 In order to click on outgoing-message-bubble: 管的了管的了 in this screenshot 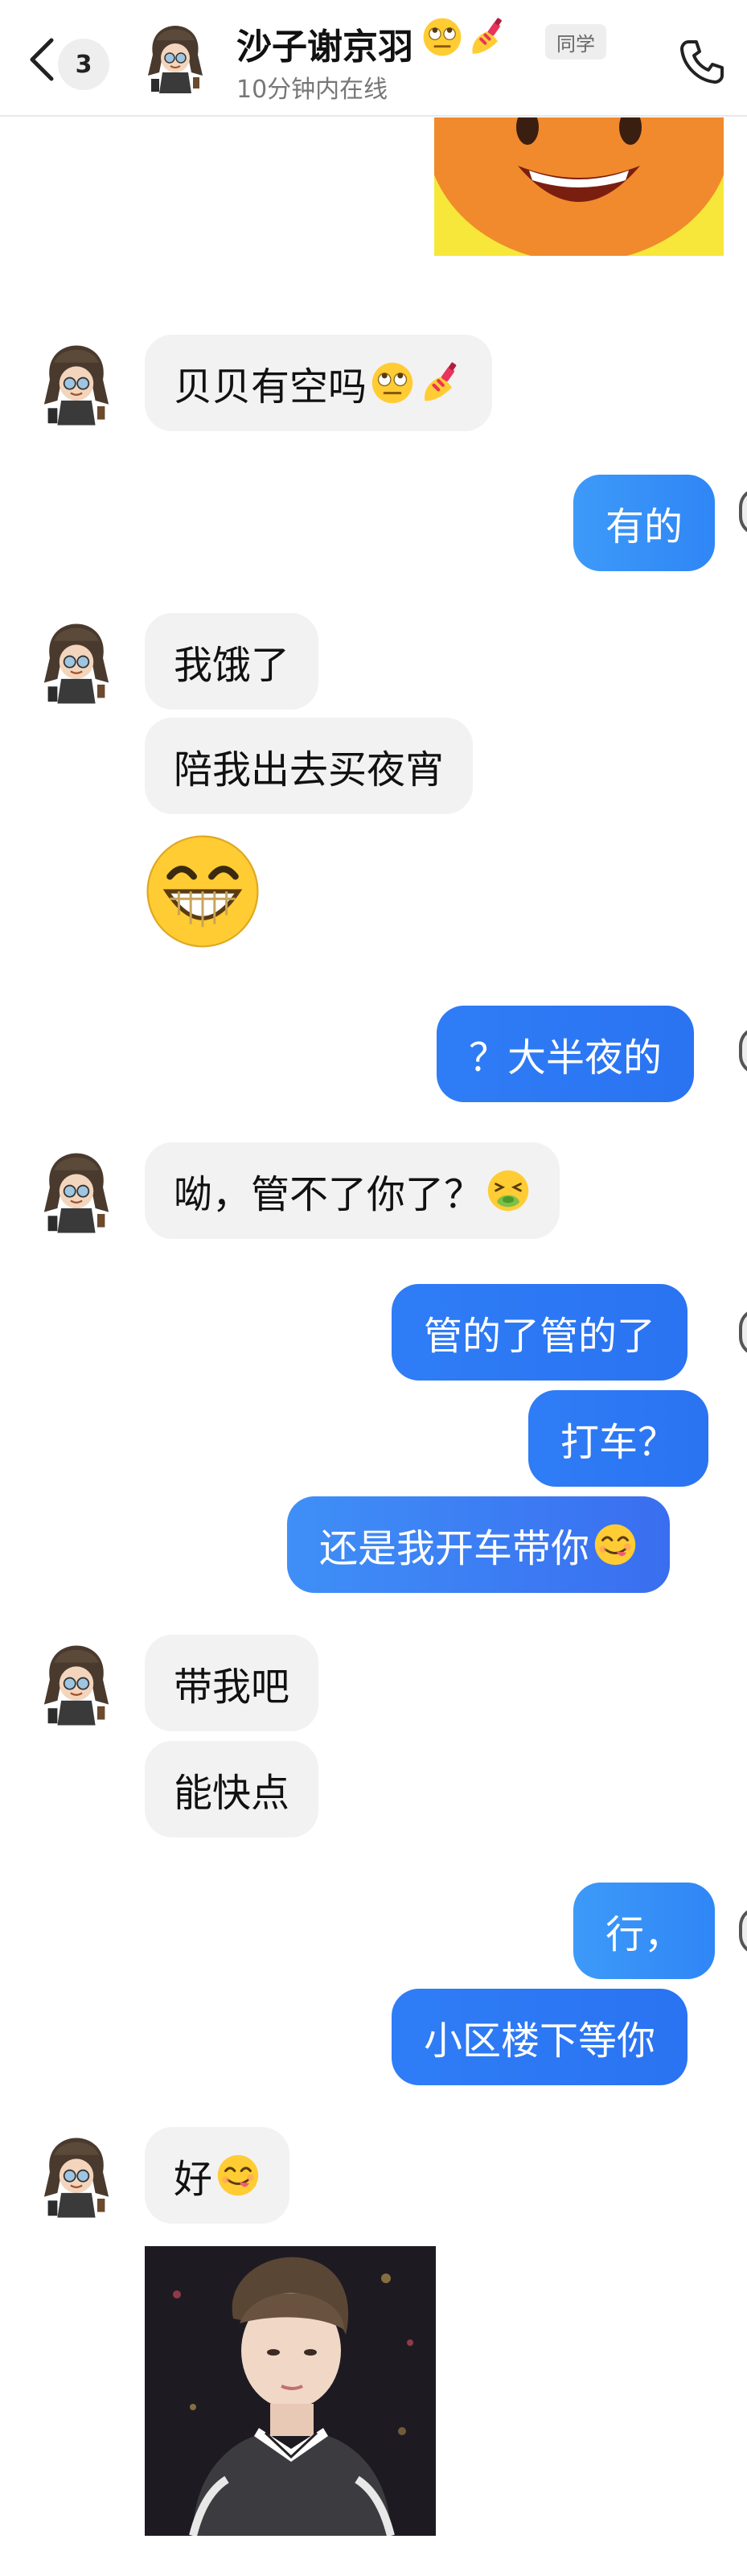, I will do `click(540, 1332)`.